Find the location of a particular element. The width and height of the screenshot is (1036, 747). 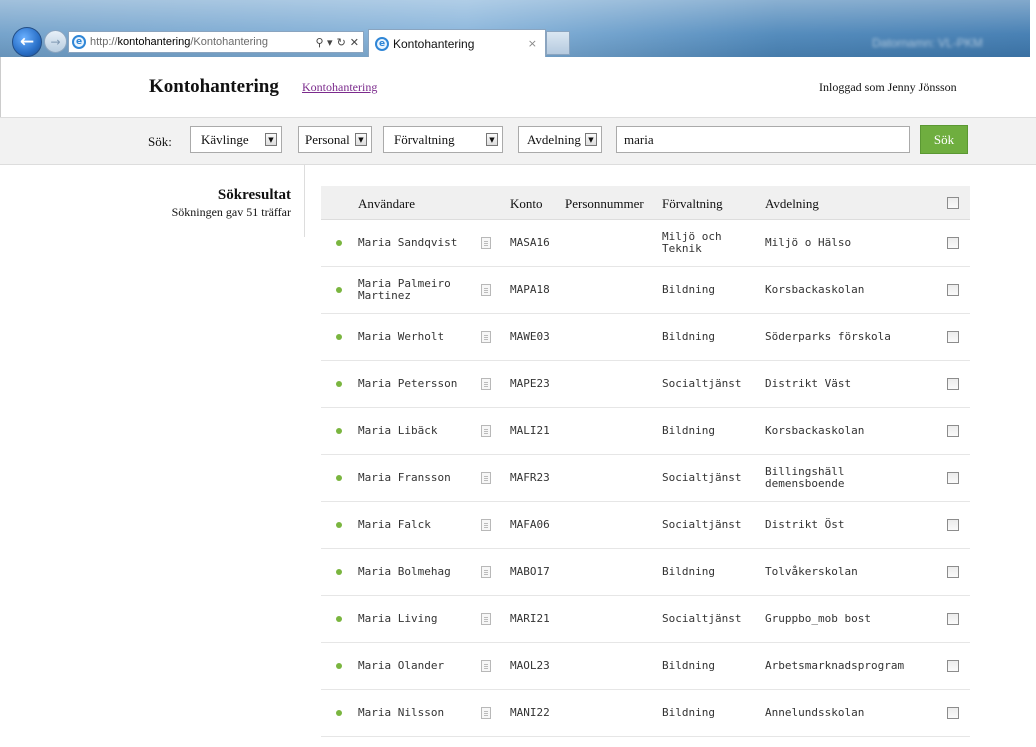

cell-unit-line: Distrikt Väst is located at coordinates (808, 383).